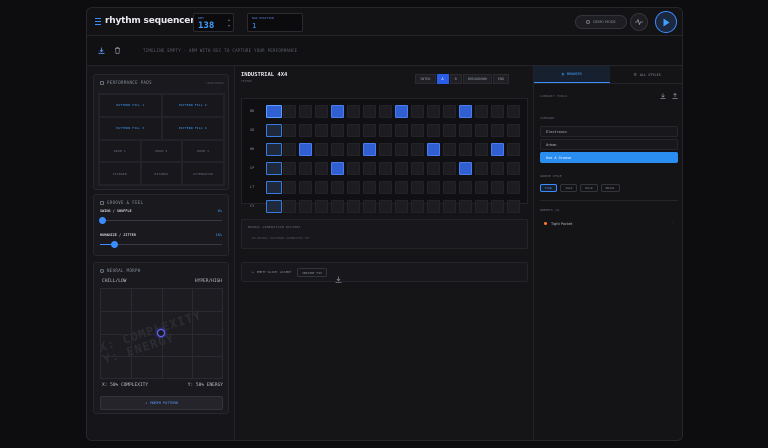  I want to click on import-icon, so click(663, 96).